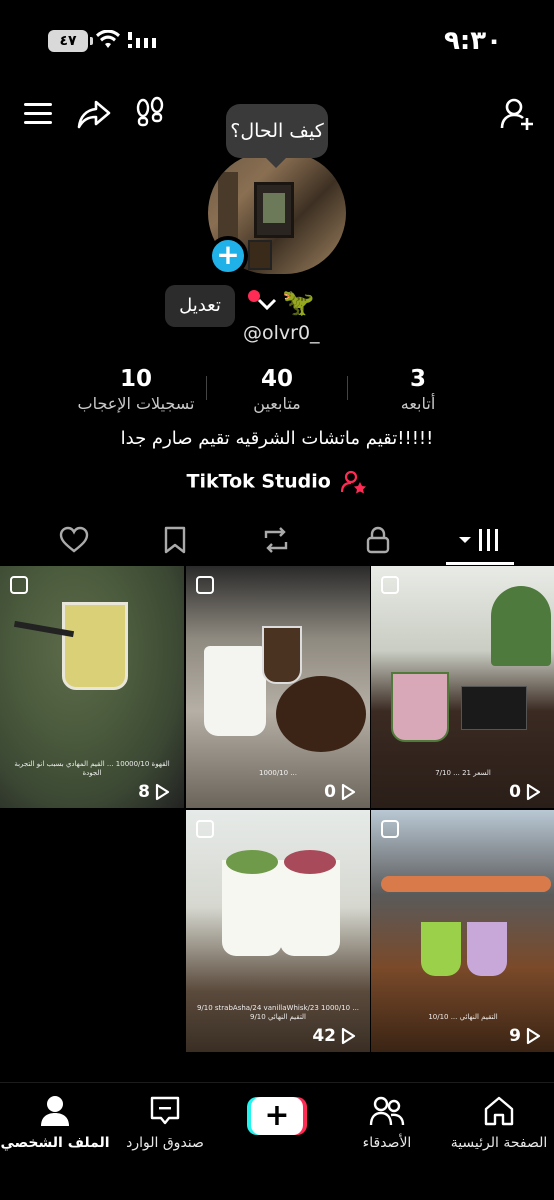  I want to click on followers-count: 40, so click(276, 379).